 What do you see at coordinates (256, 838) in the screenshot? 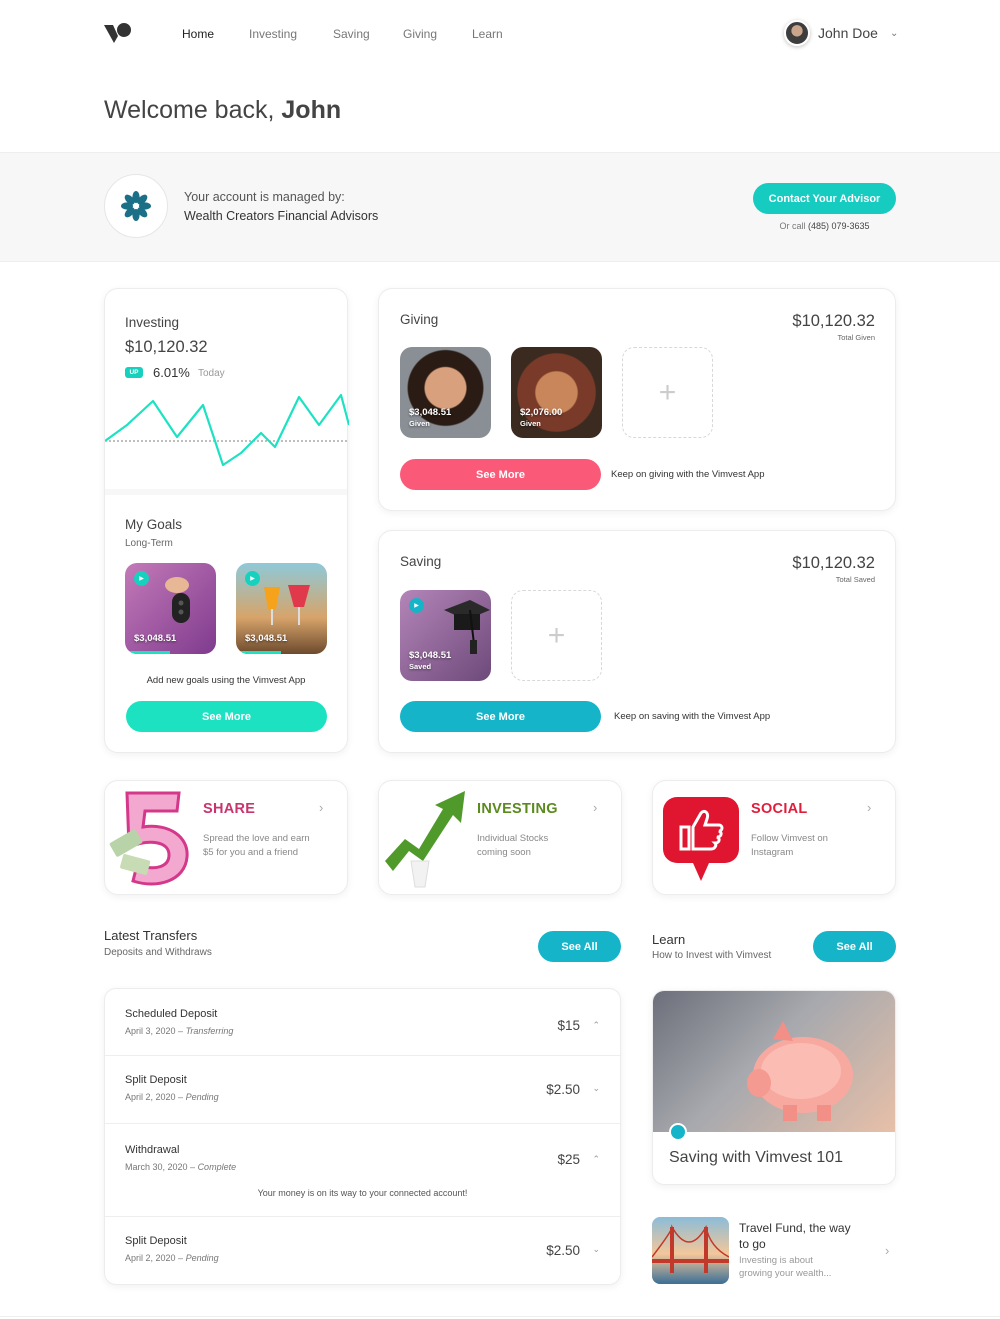
I see `share-desc-line1: Spread the love and earn` at bounding box center [256, 838].